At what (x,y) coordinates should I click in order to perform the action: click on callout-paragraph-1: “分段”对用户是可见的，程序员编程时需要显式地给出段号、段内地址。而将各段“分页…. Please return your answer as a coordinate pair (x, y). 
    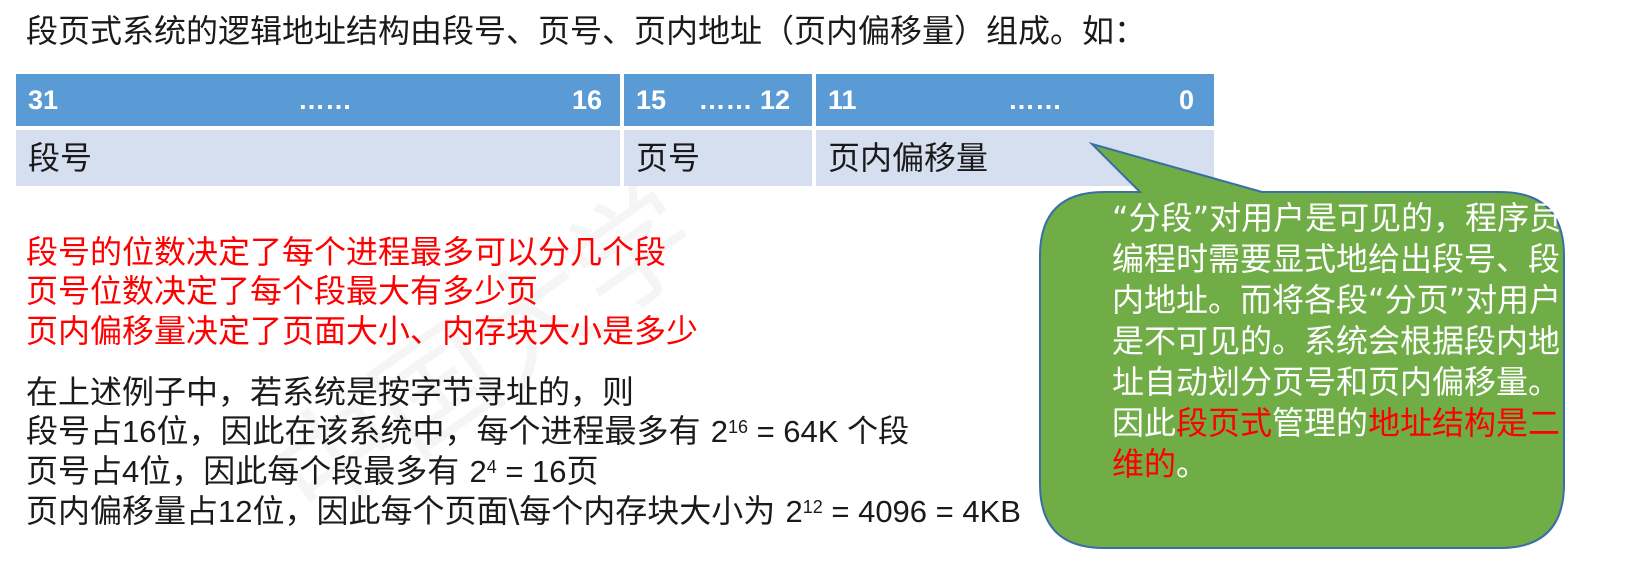
    Looking at the image, I should click on (1337, 300).